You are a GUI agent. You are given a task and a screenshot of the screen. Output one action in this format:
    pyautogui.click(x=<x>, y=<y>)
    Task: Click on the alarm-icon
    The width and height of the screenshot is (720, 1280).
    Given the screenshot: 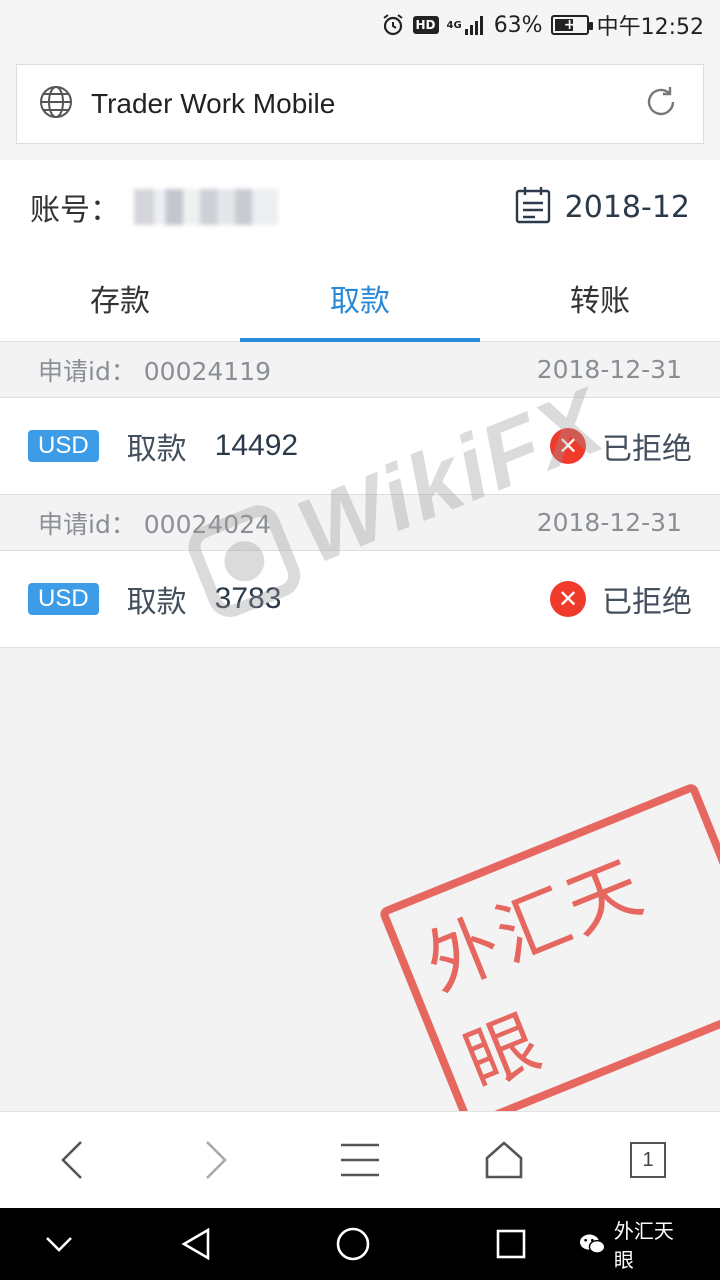 What is the action you would take?
    pyautogui.click(x=393, y=25)
    